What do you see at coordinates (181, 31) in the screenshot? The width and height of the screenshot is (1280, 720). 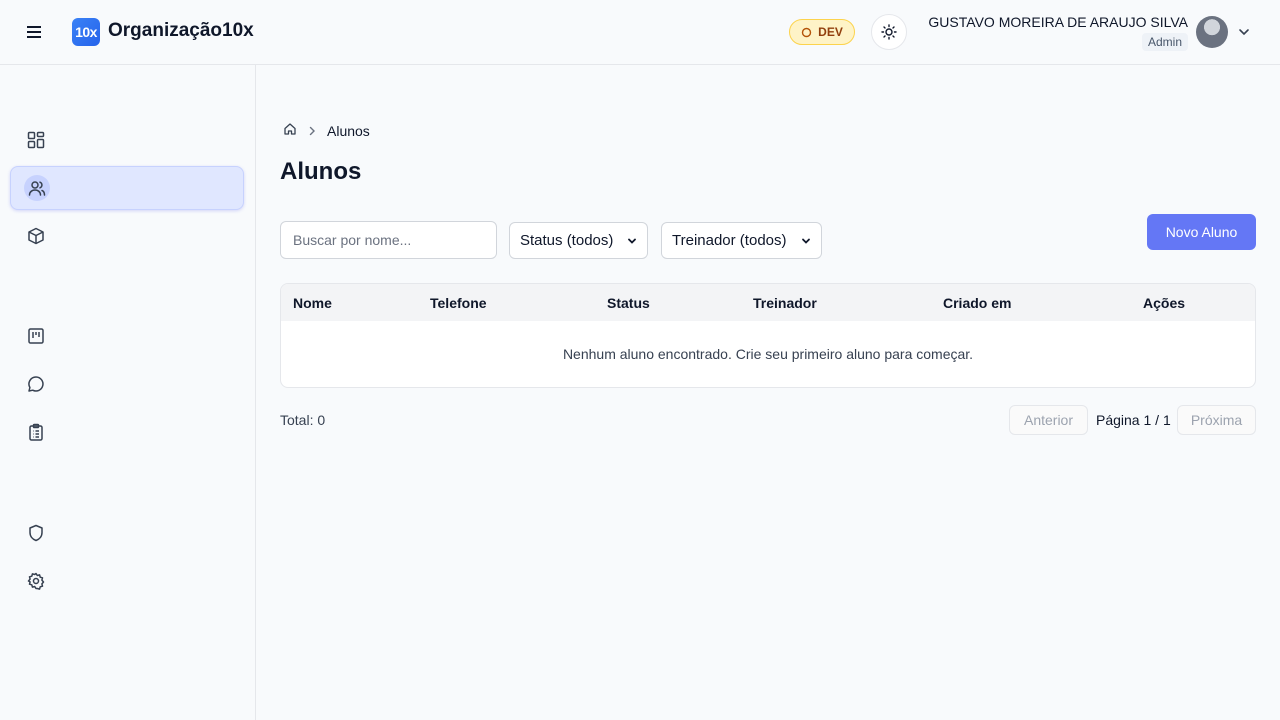 I see `brand-name: Organização10x` at bounding box center [181, 31].